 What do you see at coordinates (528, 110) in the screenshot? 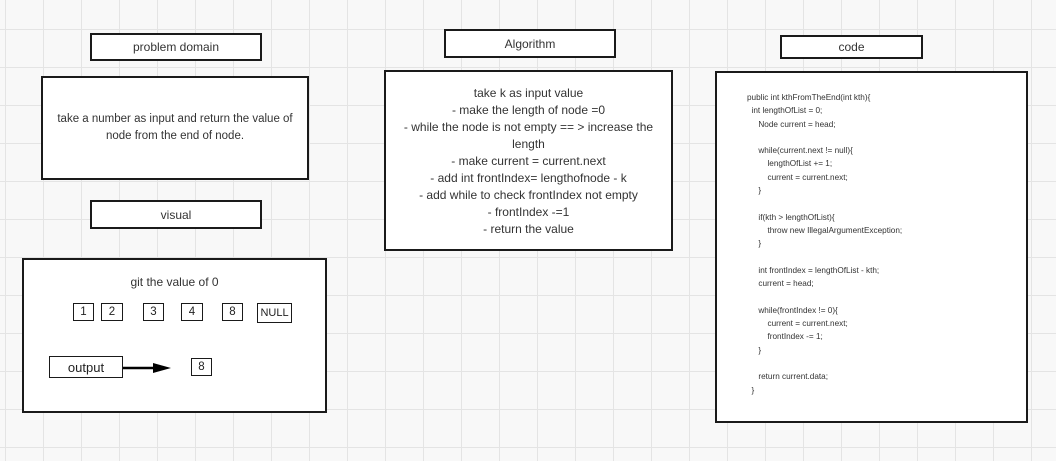
I see `algorithm-line: - make the length of node =0` at bounding box center [528, 110].